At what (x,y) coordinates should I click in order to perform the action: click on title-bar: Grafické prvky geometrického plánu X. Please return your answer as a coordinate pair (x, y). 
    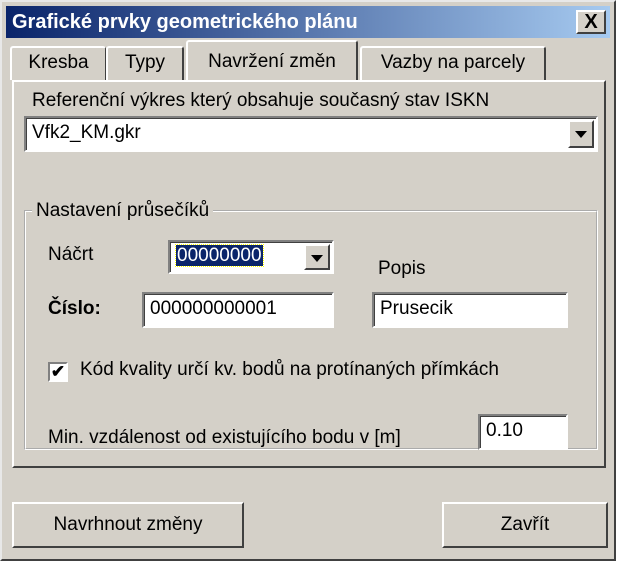
    Looking at the image, I should click on (308, 22).